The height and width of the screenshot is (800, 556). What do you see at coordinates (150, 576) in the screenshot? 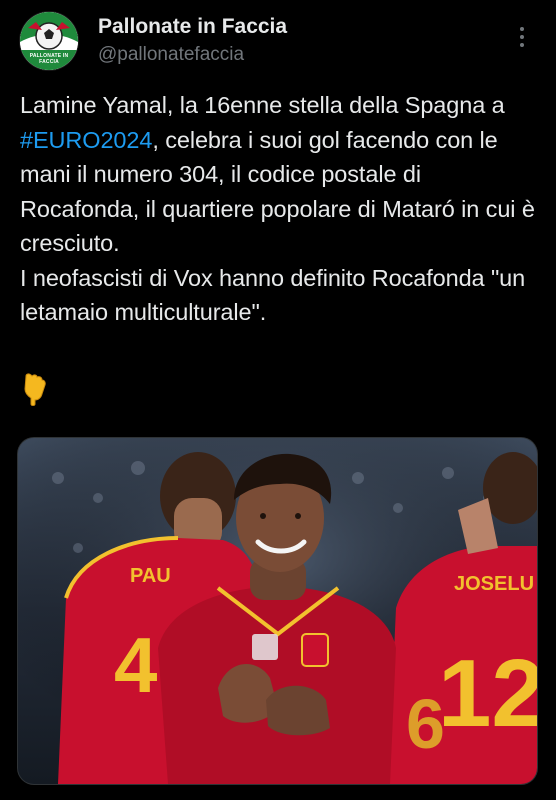
I see `jersey-left-name: PAU` at bounding box center [150, 576].